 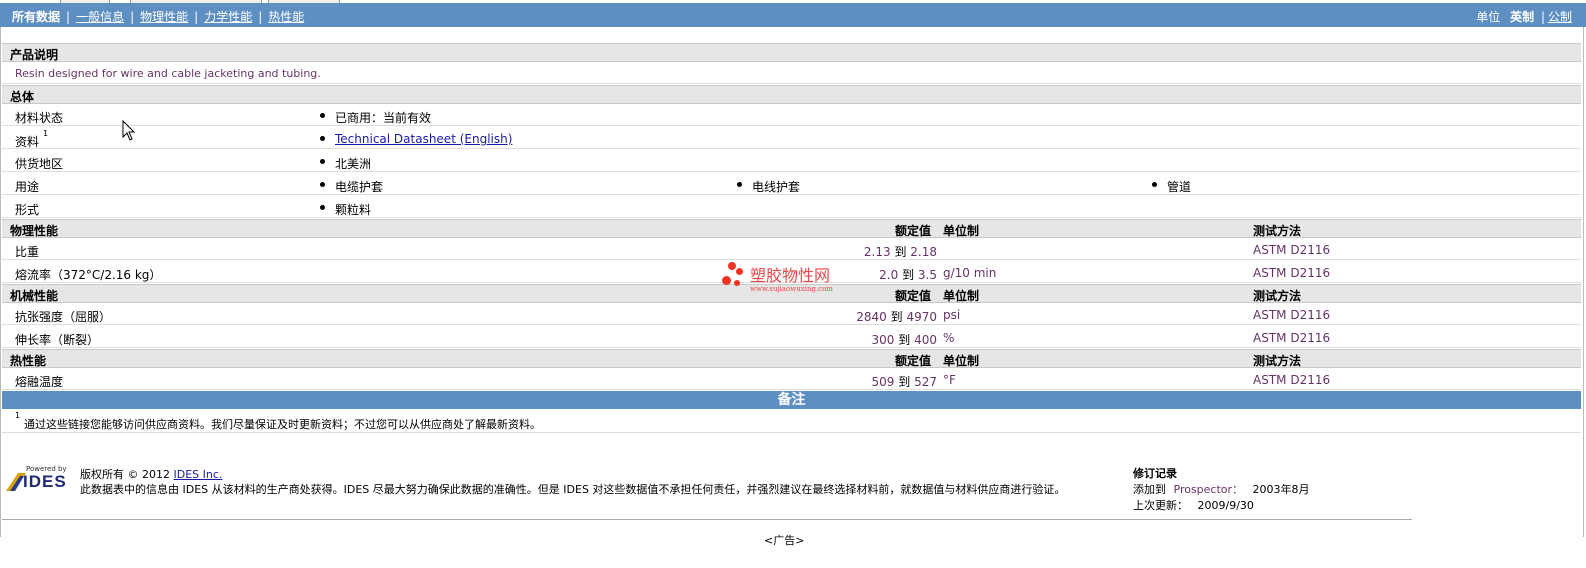 What do you see at coordinates (791, 161) in the screenshot?
I see `general-row: 供货地区 北美洲` at bounding box center [791, 161].